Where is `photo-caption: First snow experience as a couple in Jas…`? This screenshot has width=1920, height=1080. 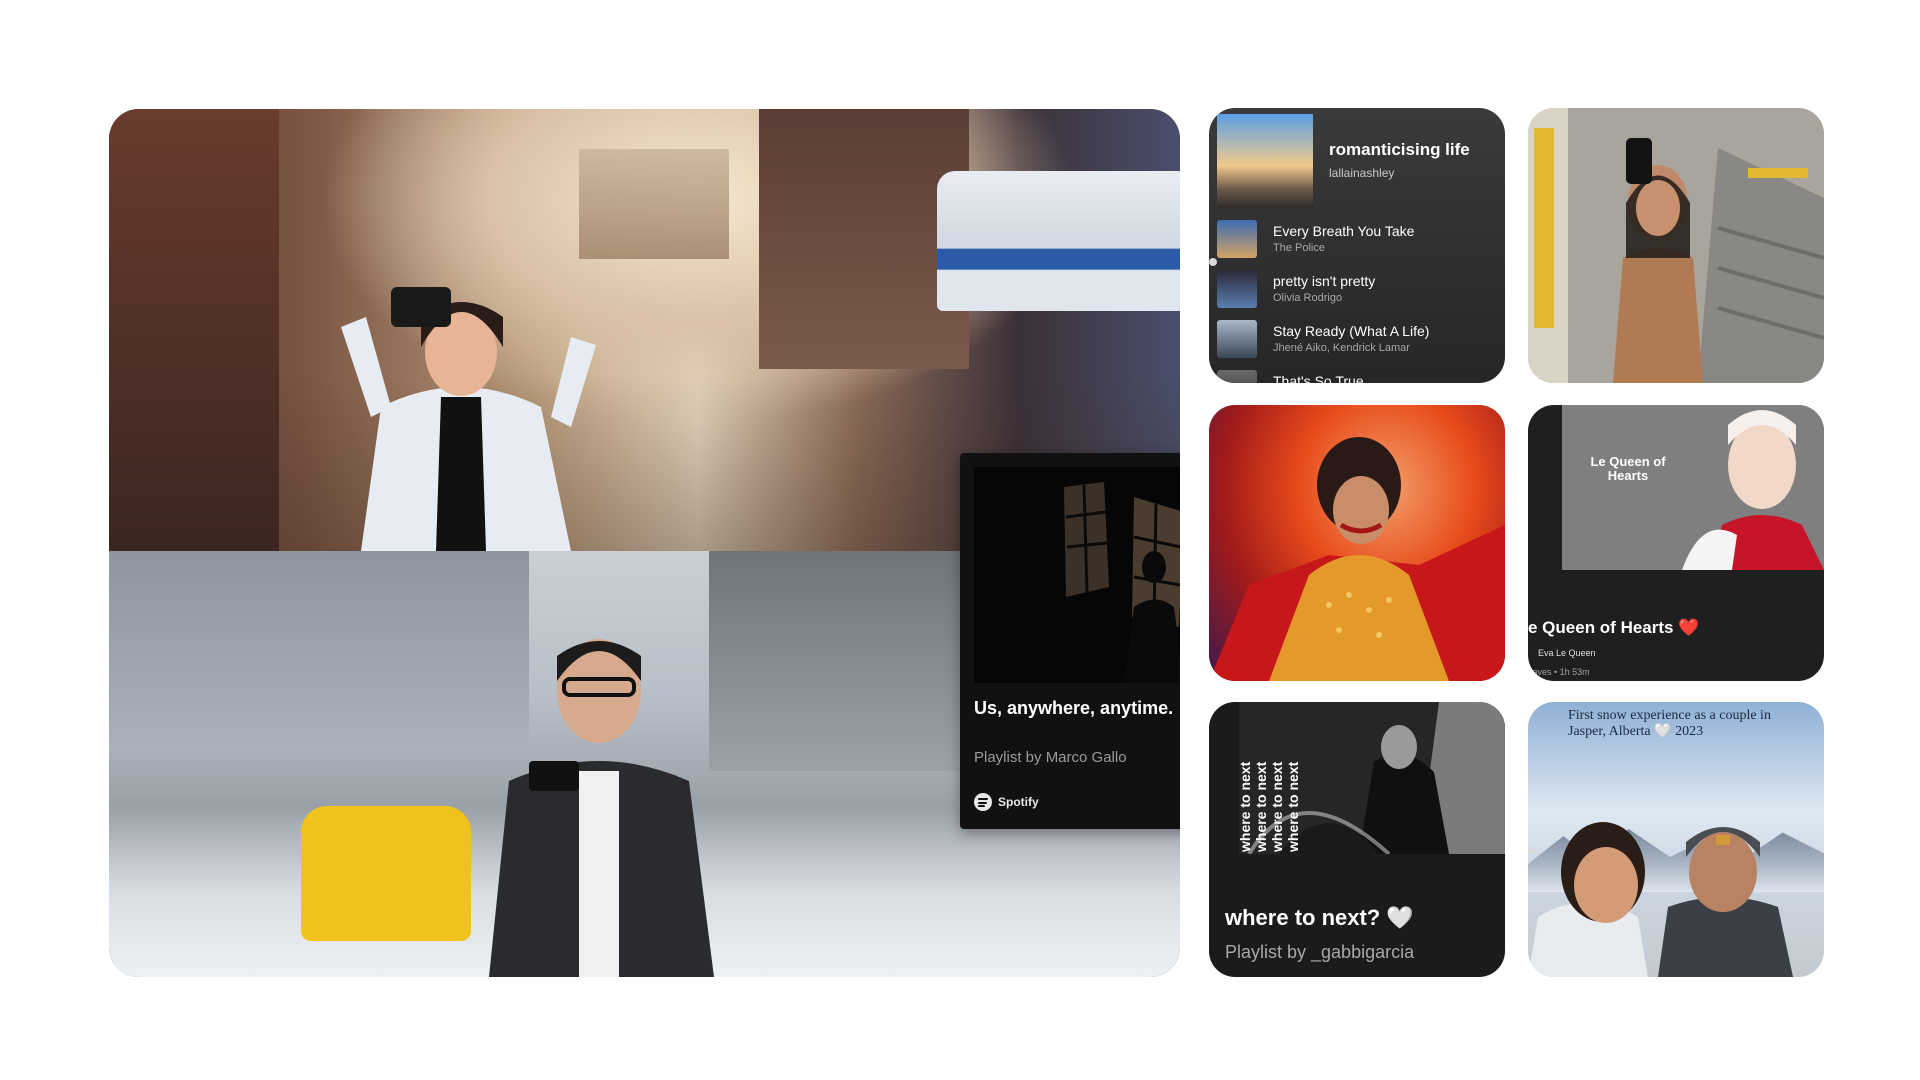 photo-caption: First snow experience as a couple in Jas… is located at coordinates (1669, 723).